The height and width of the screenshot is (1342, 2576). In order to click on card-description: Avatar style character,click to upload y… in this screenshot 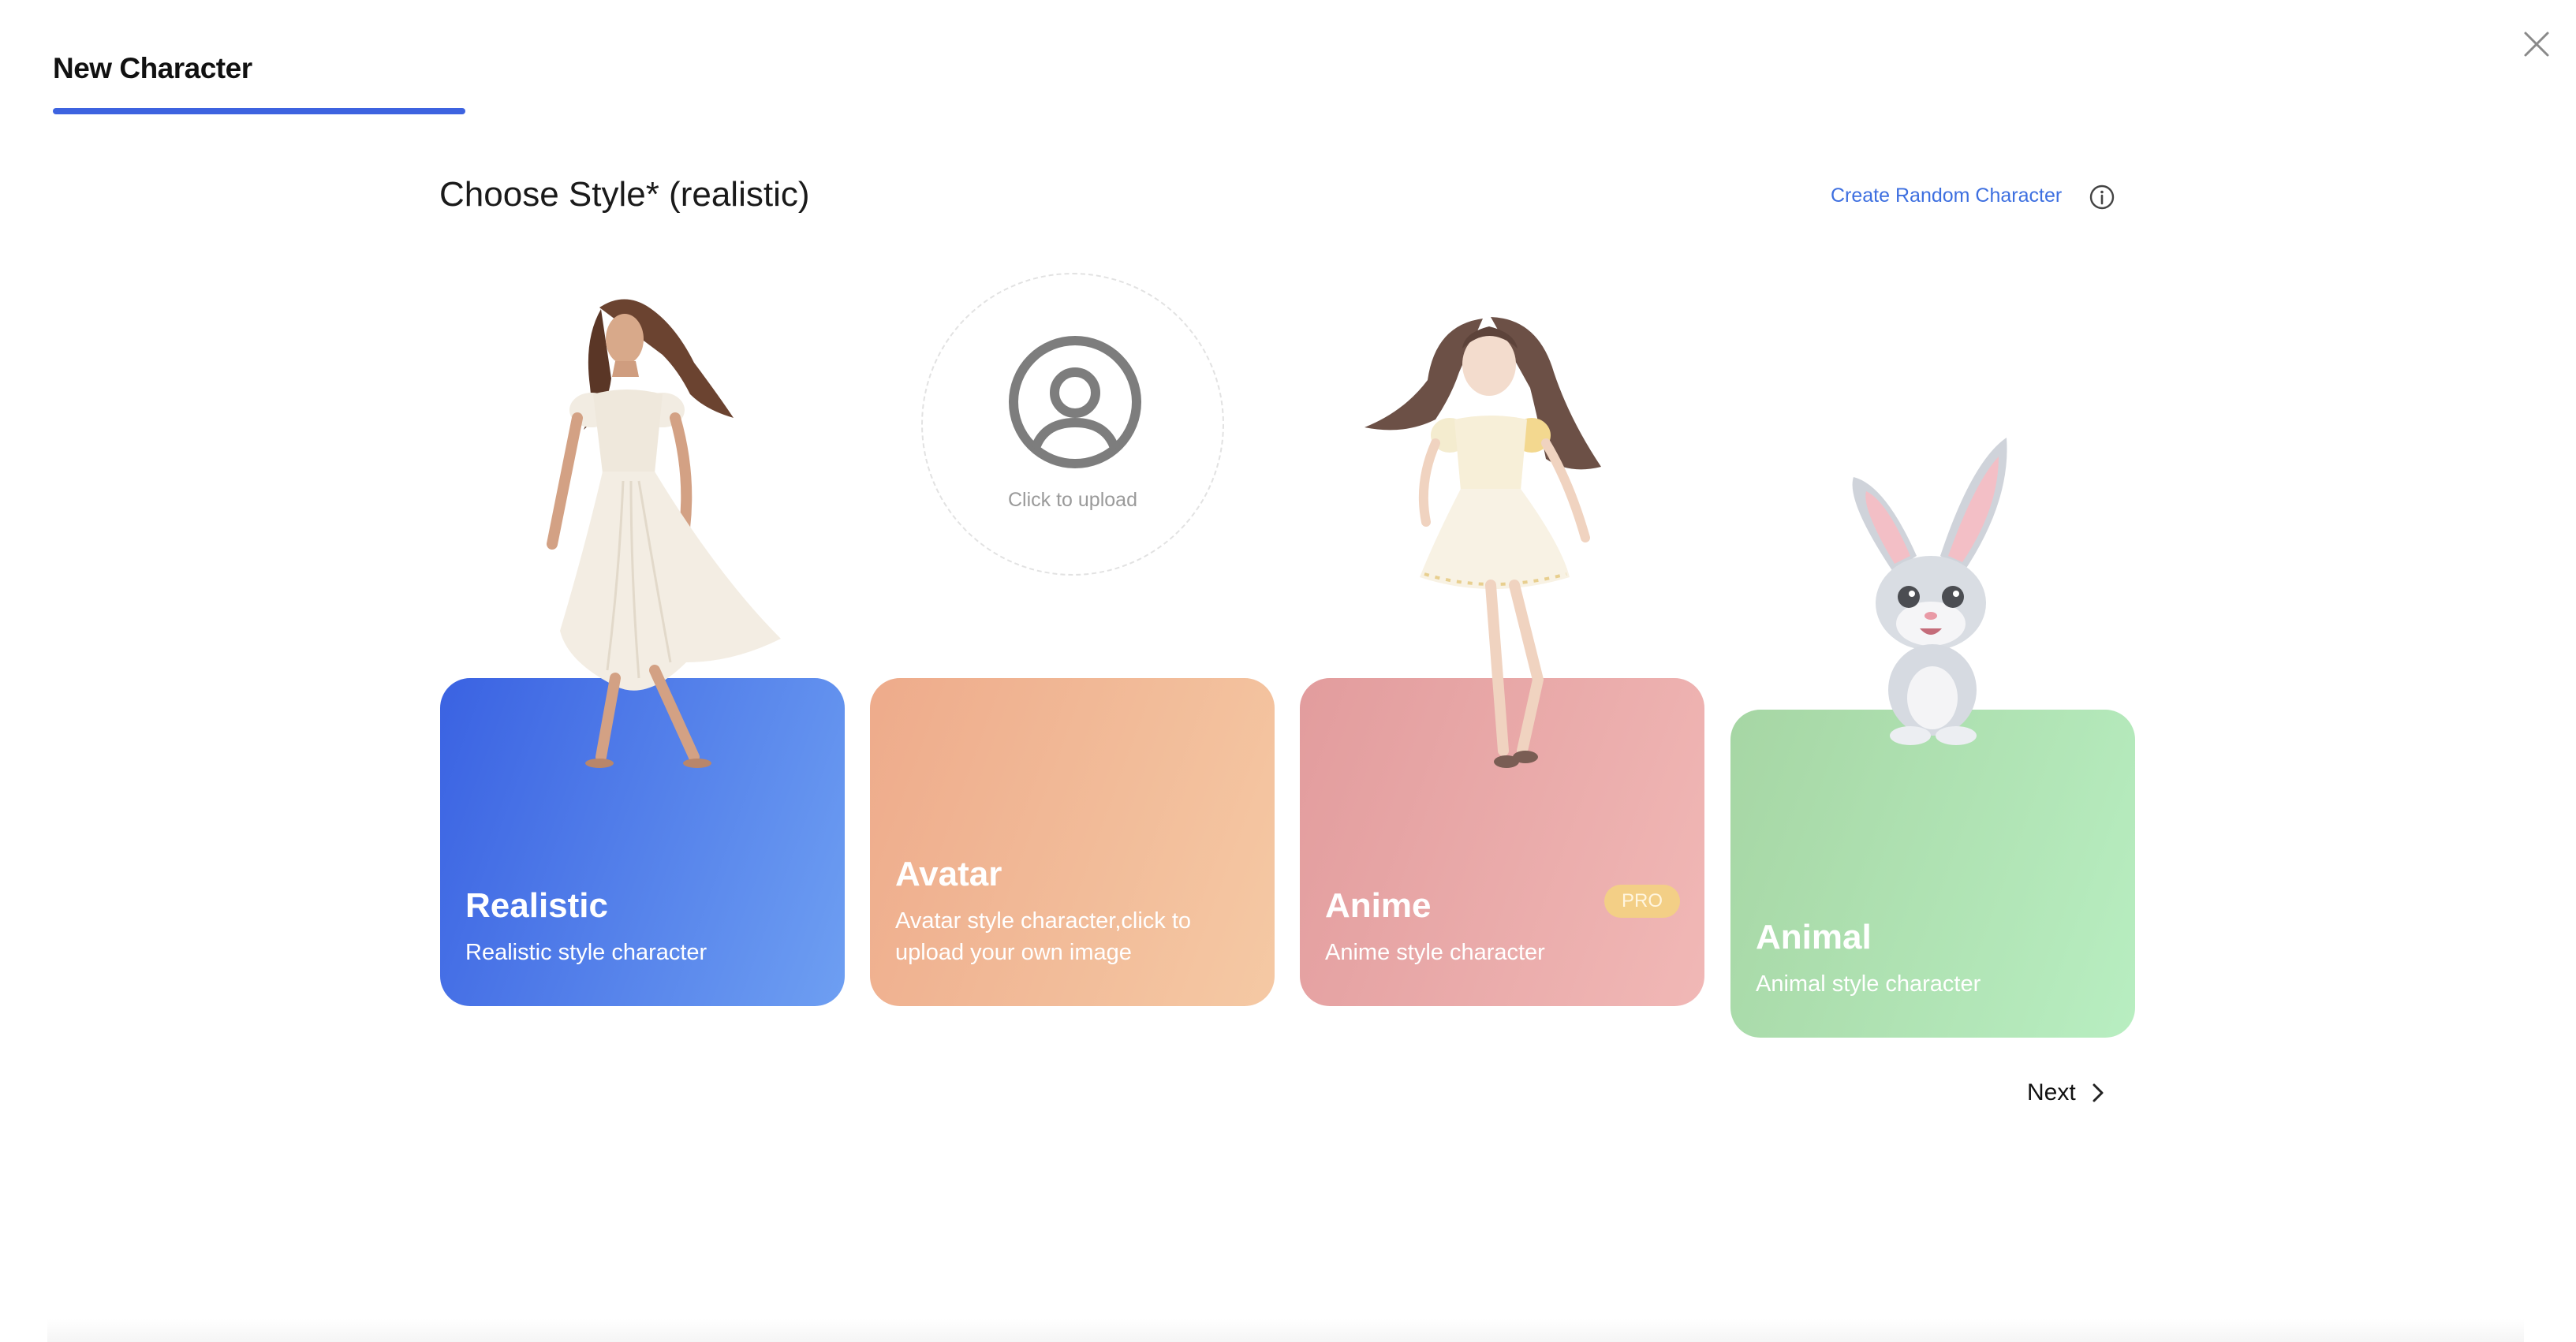, I will do `click(1043, 936)`.